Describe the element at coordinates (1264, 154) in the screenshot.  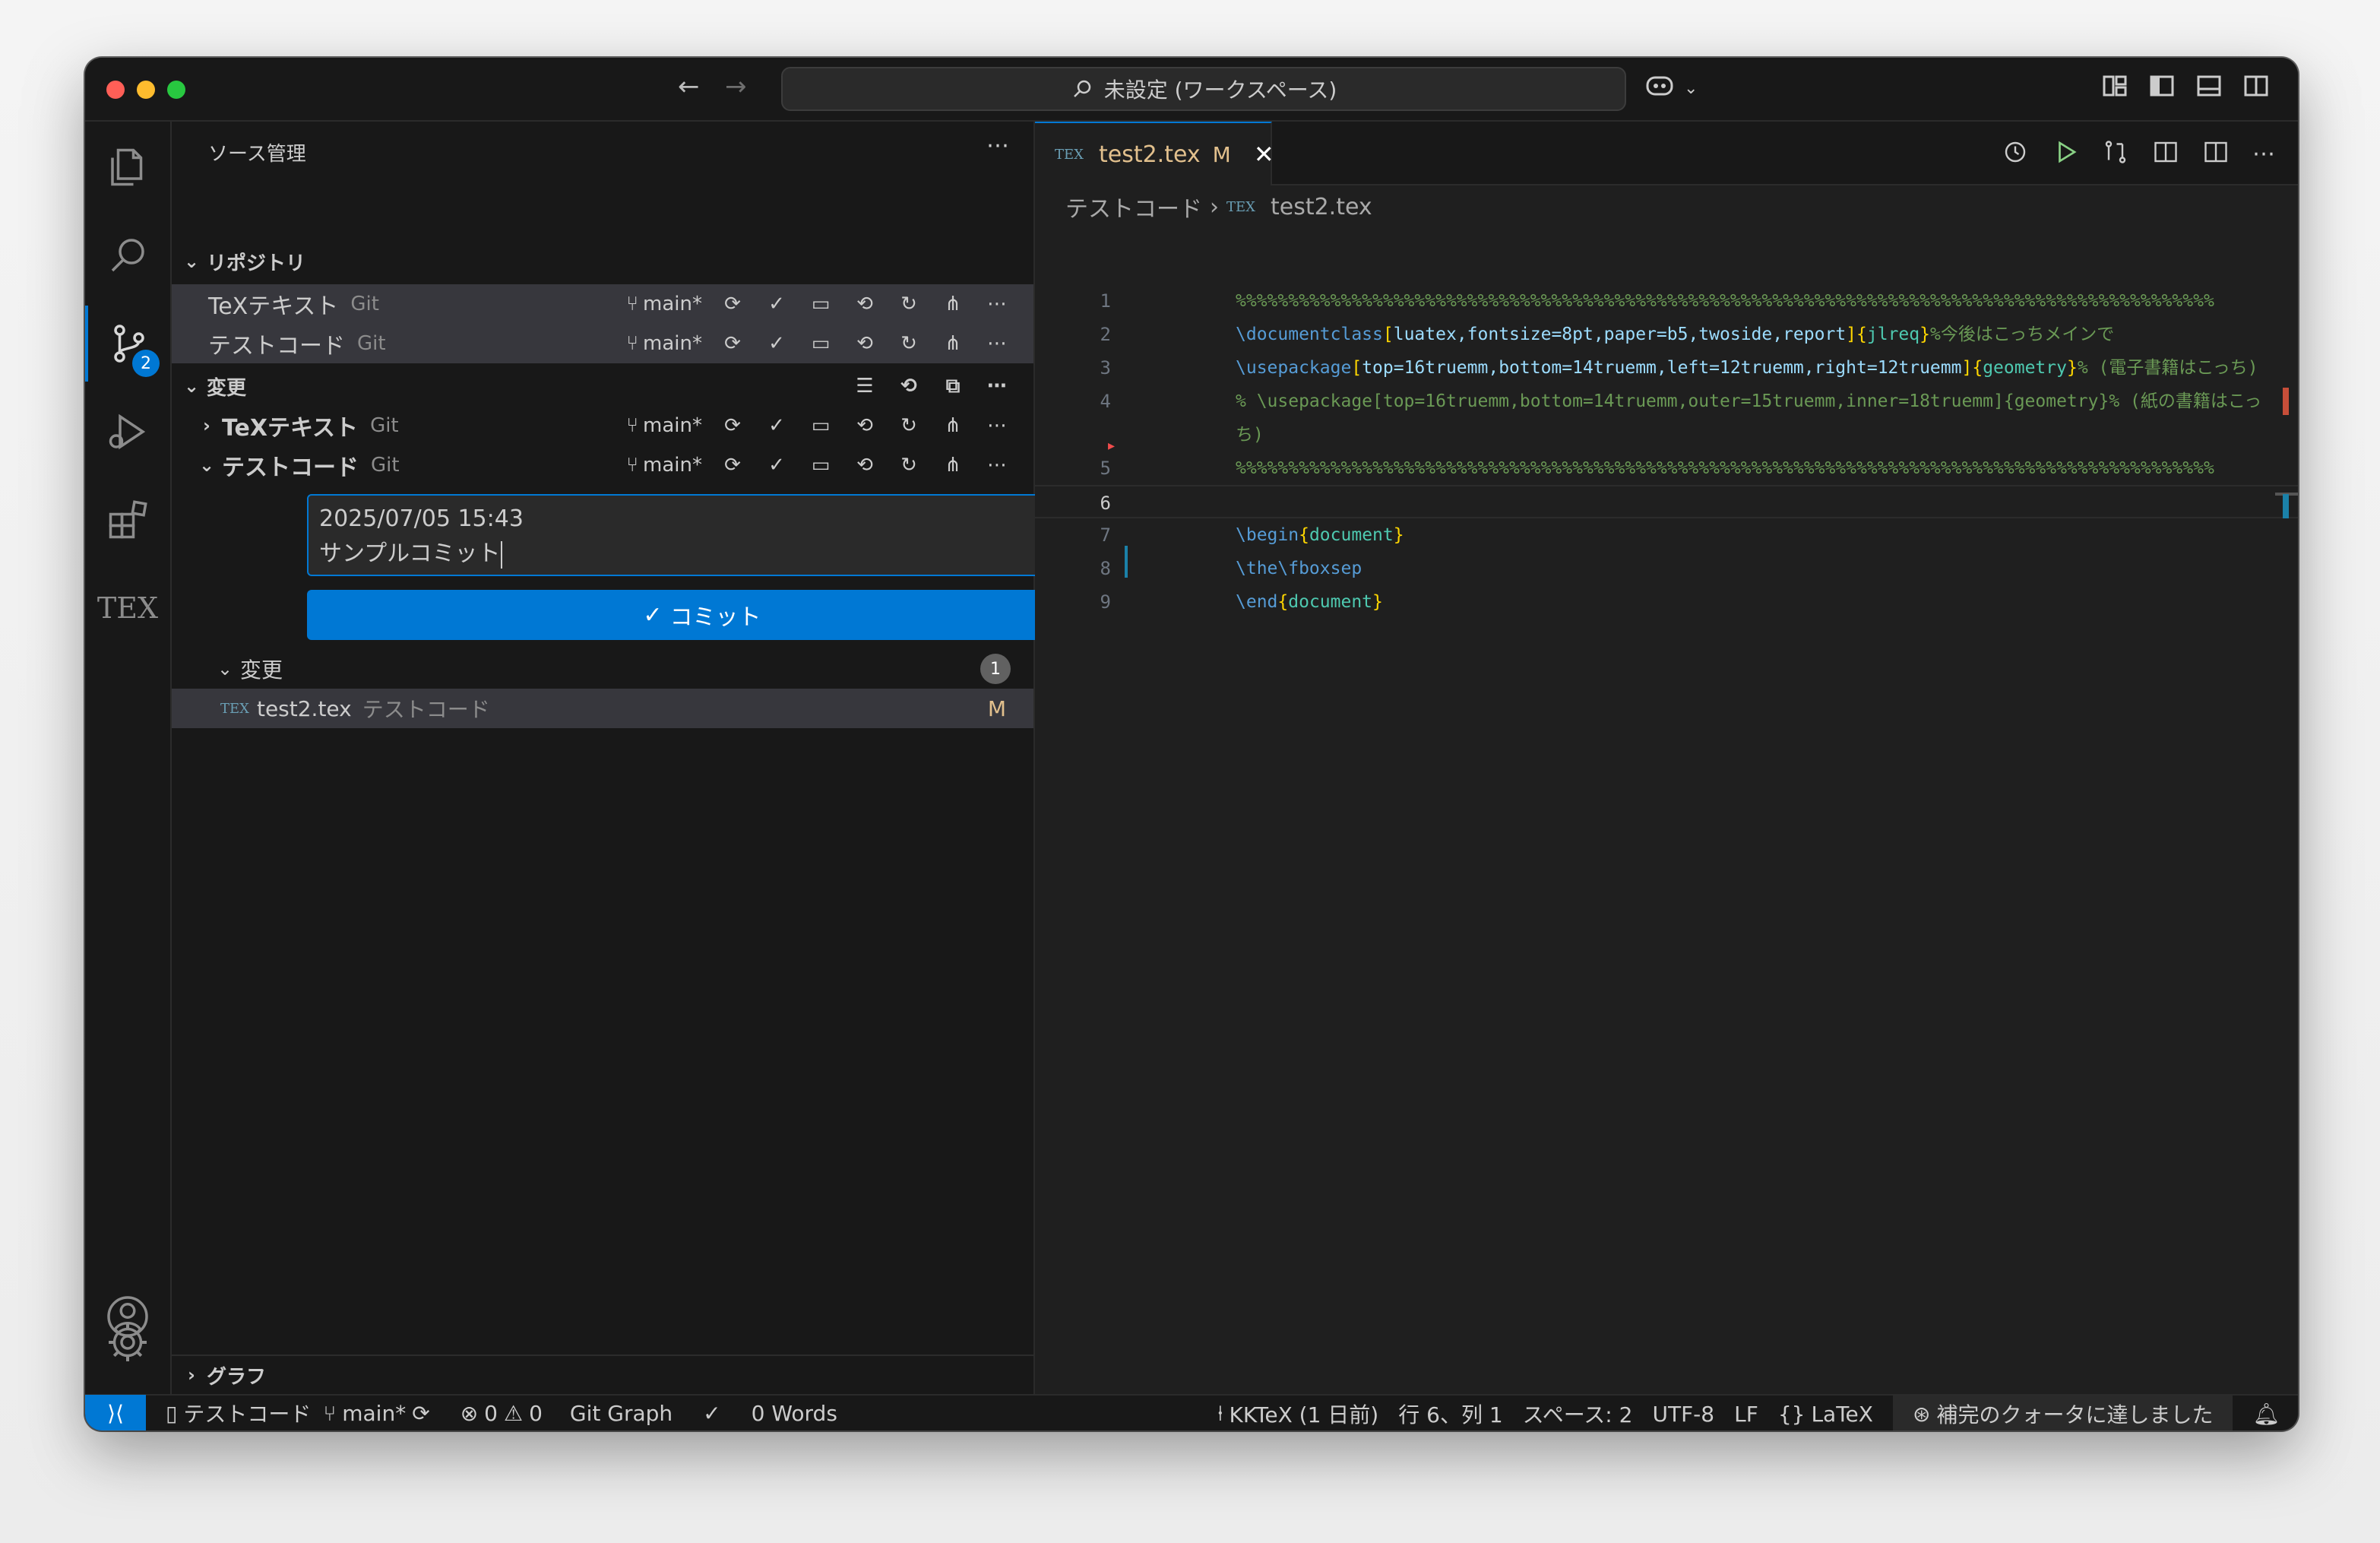
I see `close-icon: ✕` at that location.